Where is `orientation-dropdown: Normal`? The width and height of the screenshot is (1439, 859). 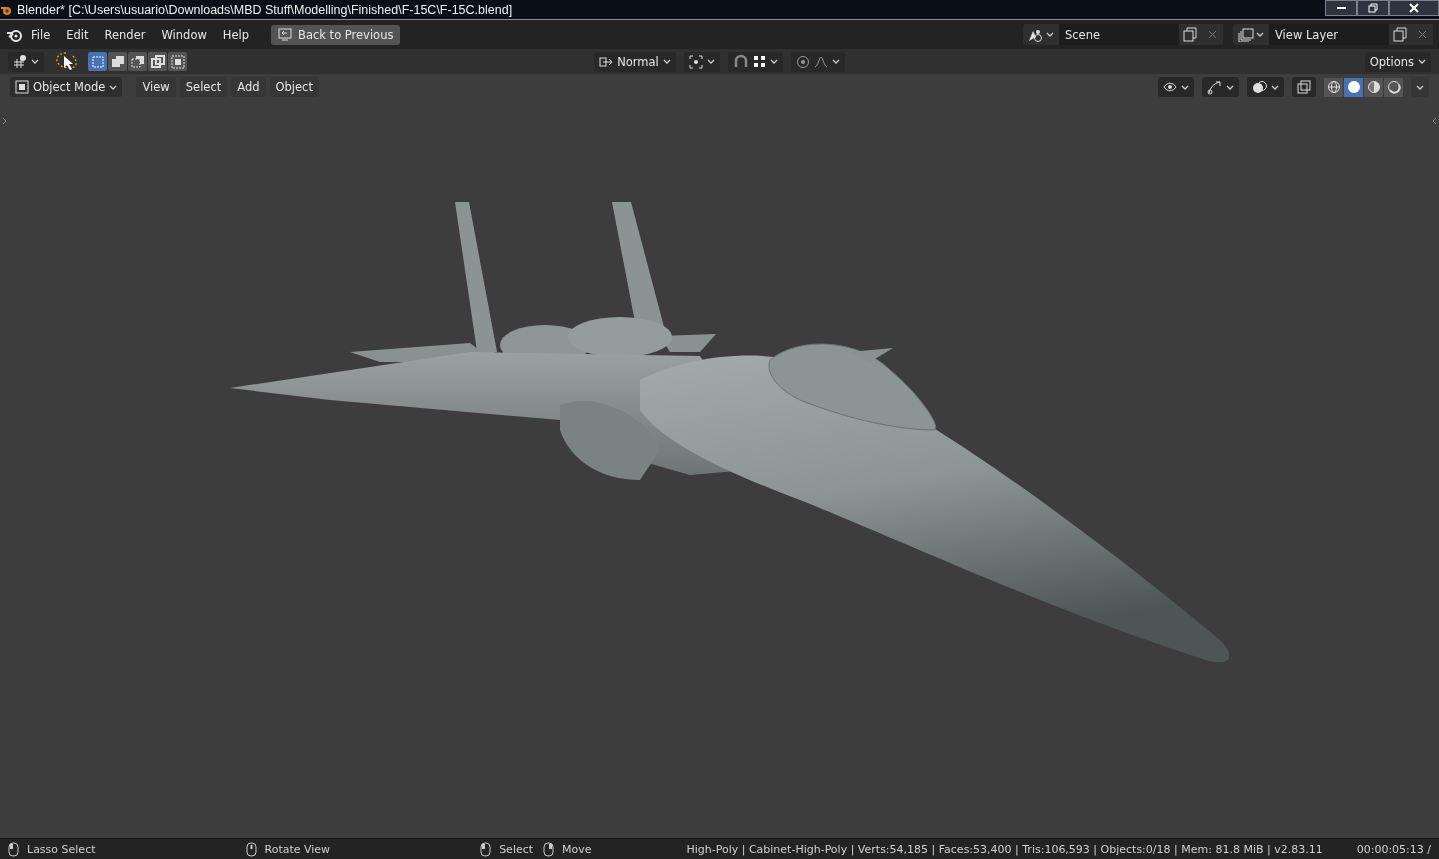 orientation-dropdown: Normal is located at coordinates (635, 61).